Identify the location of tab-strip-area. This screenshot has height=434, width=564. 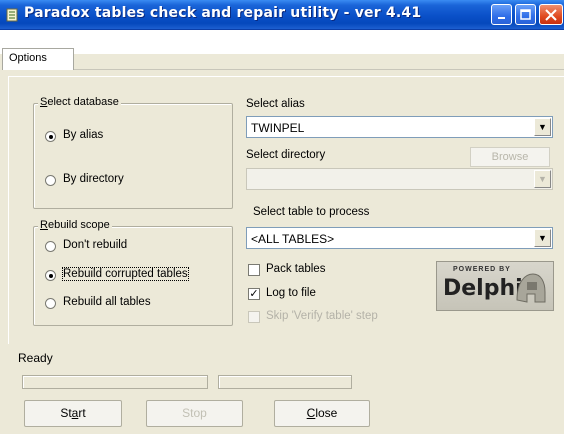
(282, 42).